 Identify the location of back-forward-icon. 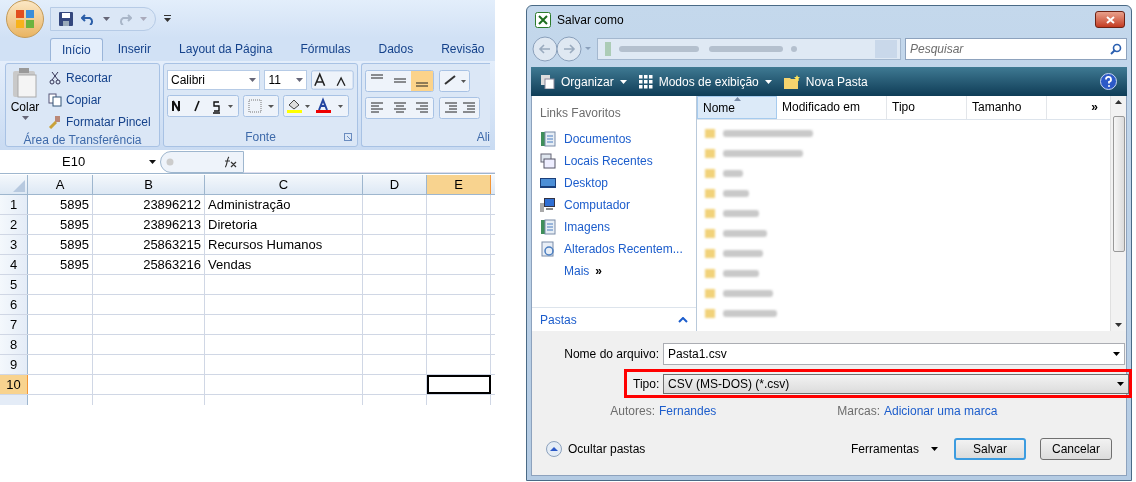
(562, 49).